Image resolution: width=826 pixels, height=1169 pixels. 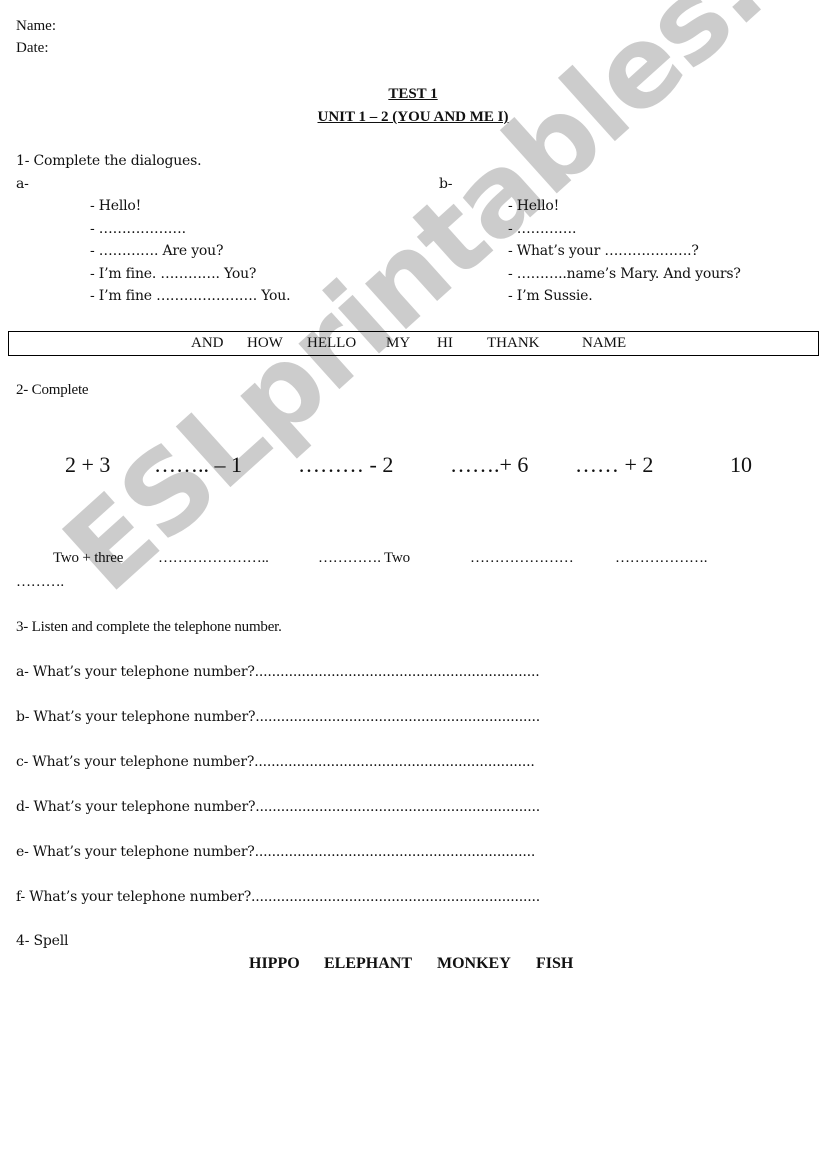 What do you see at coordinates (513, 343) in the screenshot?
I see `word-bank-item: THANK` at bounding box center [513, 343].